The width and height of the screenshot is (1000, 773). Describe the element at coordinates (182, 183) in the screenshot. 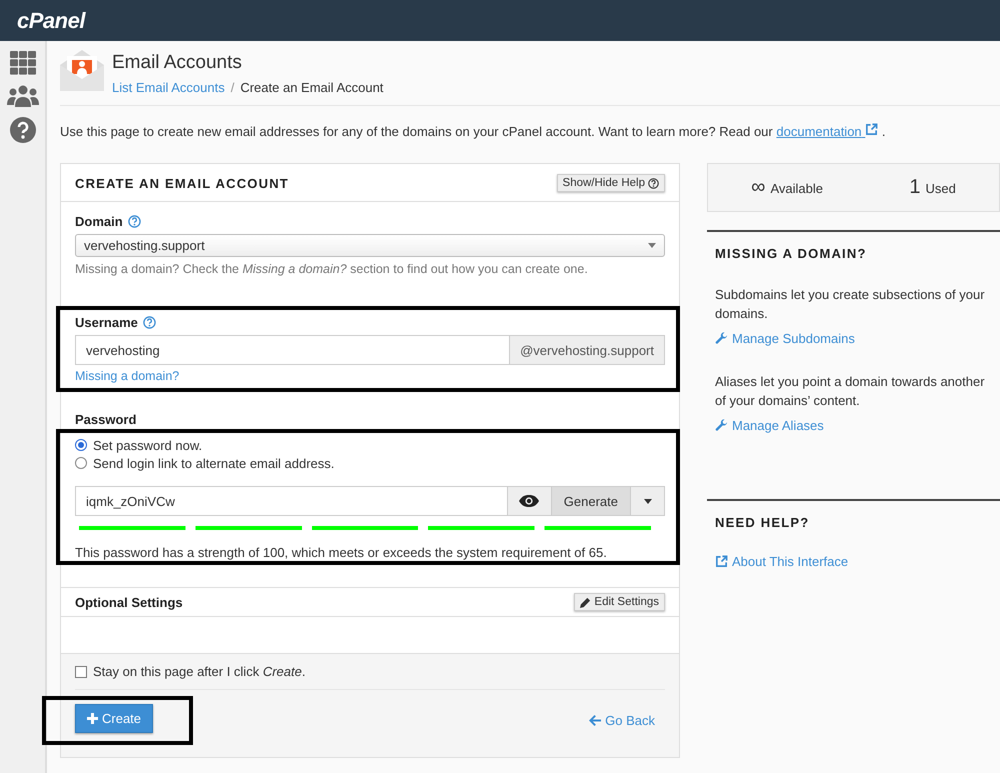

I see `panel-title: CREATE AN EMAIL ACCOUNT` at that location.